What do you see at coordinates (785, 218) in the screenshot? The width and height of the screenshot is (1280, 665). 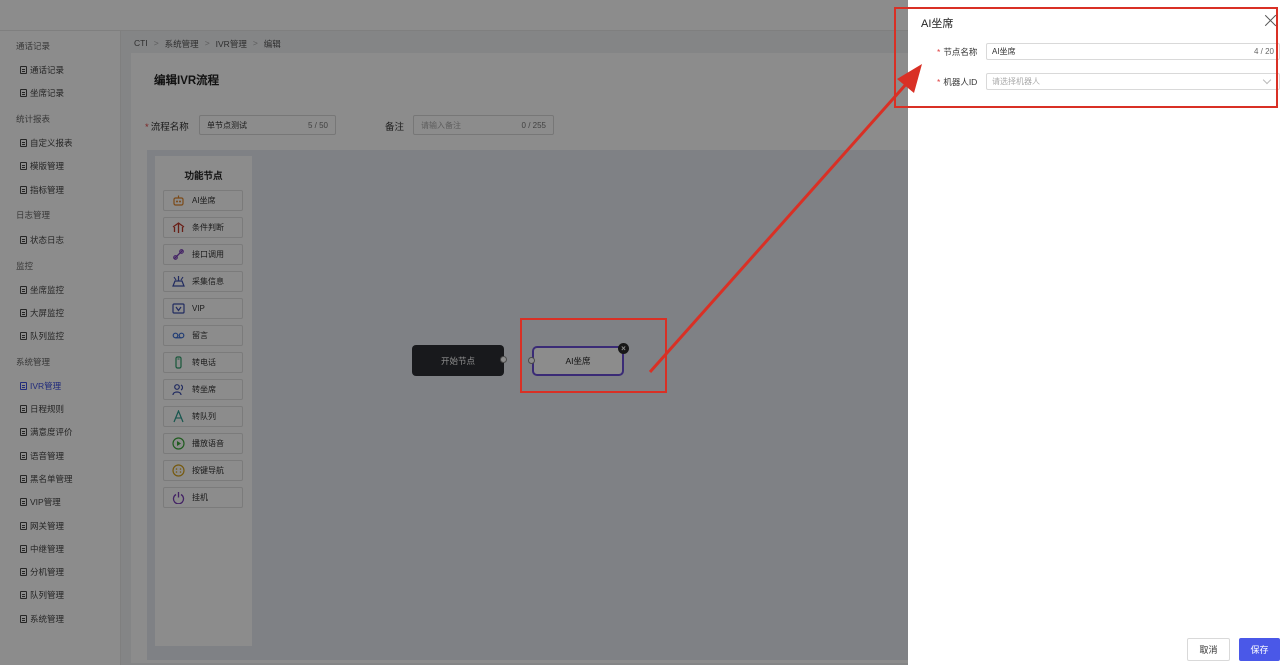 I see `annotation-arrow` at bounding box center [785, 218].